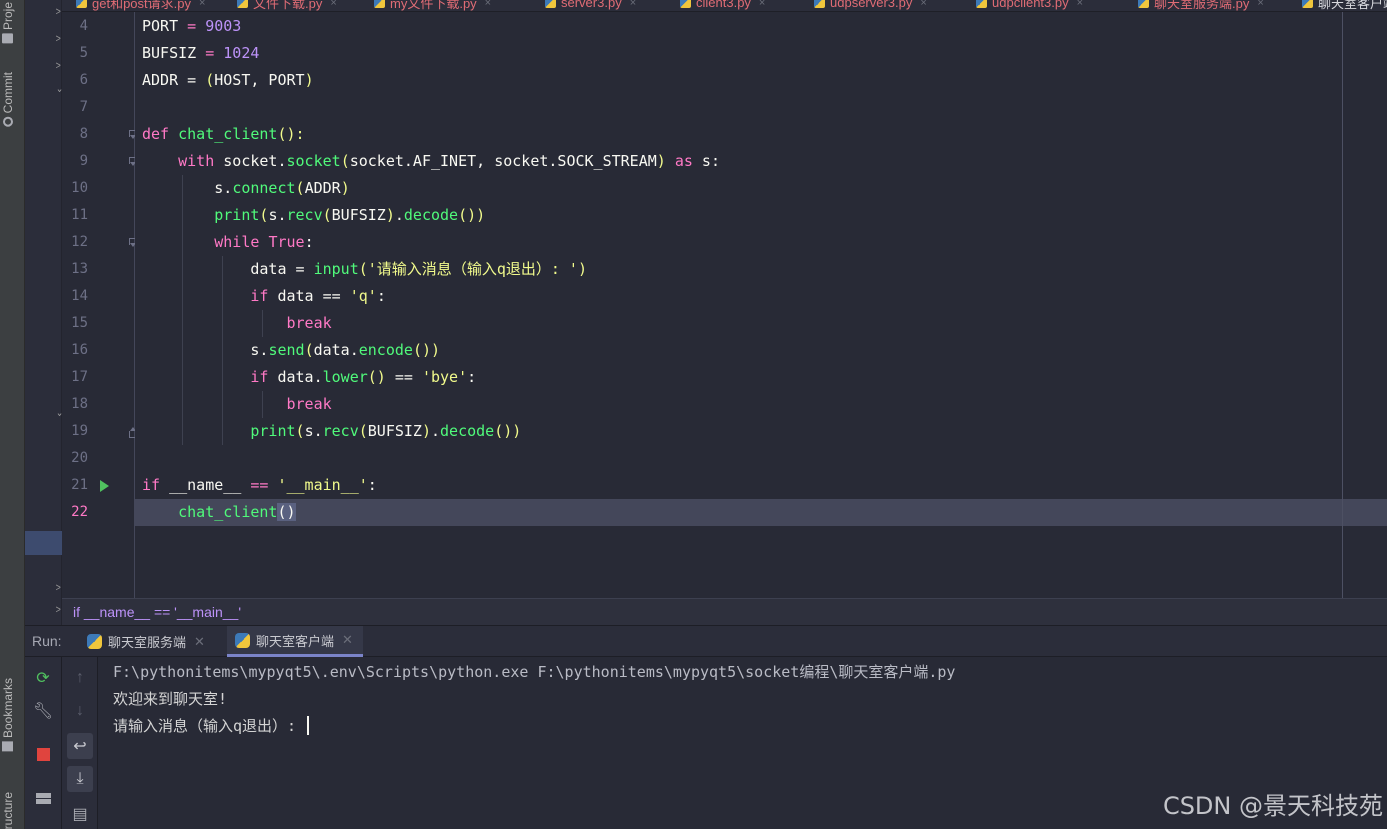 Image resolution: width=1387 pixels, height=829 pixels. What do you see at coordinates (364, 269) in the screenshot?
I see `code-line: data = input('请输入消息（输入q退出）: ')` at bounding box center [364, 269].